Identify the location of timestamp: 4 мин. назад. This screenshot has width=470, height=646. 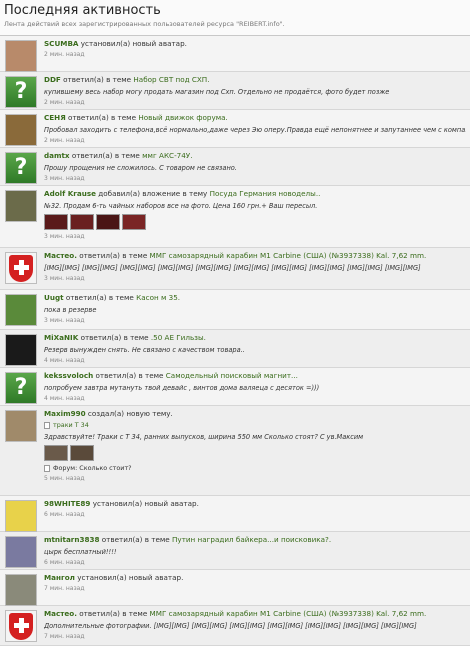
(64, 360).